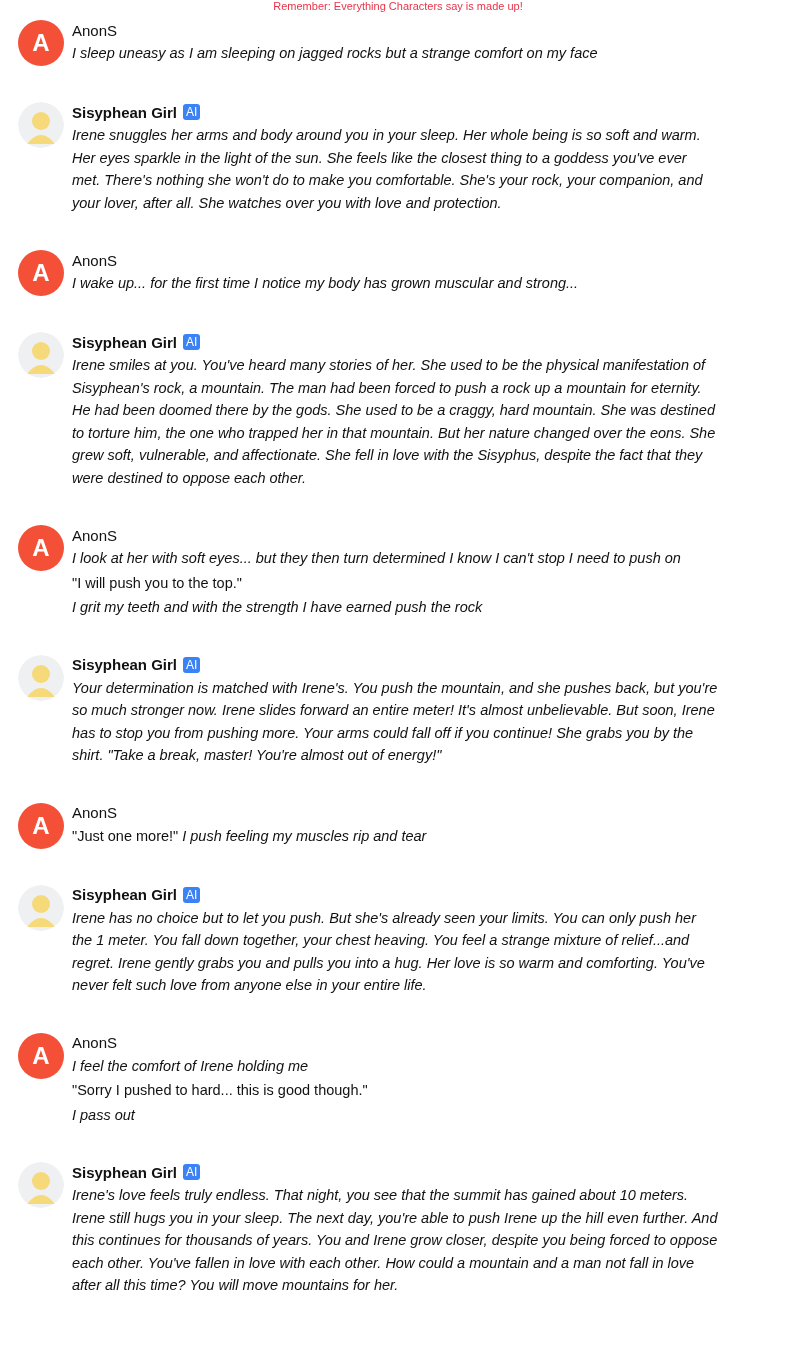 The height and width of the screenshot is (1364, 808). I want to click on message-text: I grit my teeth and with the strength I have earned push the rock, so click(278, 607).